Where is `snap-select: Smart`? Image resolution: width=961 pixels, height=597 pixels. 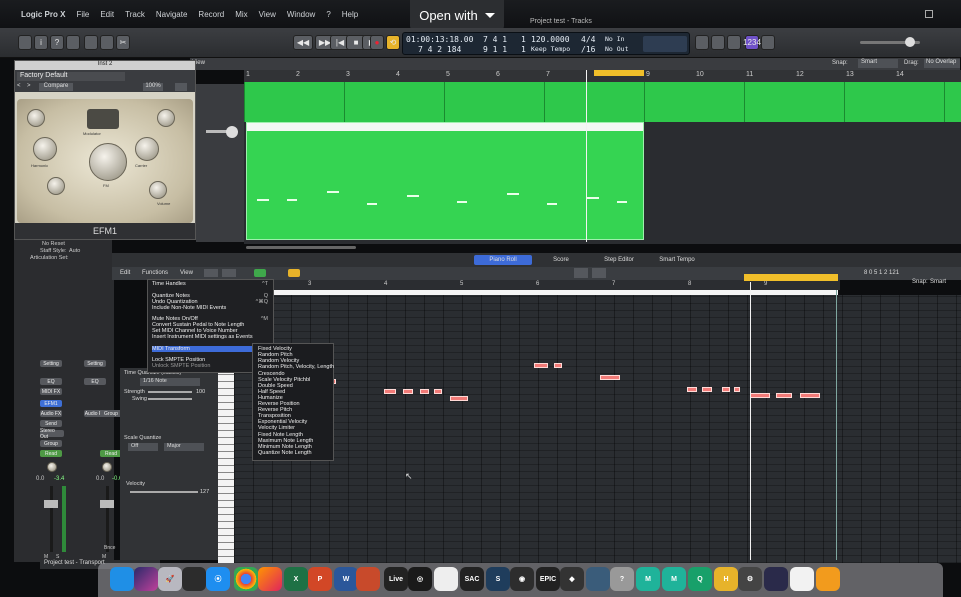
snap-select: Smart is located at coordinates (878, 63).